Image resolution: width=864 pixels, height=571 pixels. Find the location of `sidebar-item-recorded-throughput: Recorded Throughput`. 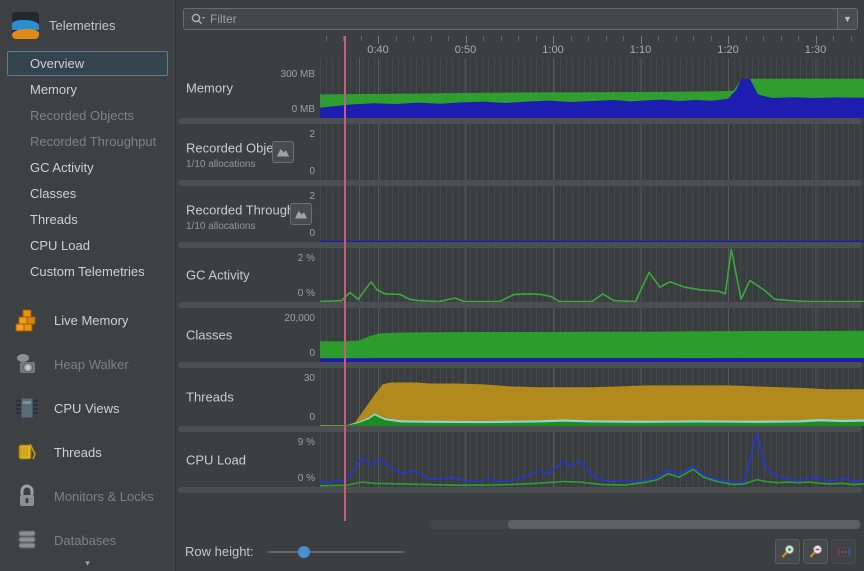

sidebar-item-recorded-throughput: Recorded Throughput is located at coordinates (93, 141).